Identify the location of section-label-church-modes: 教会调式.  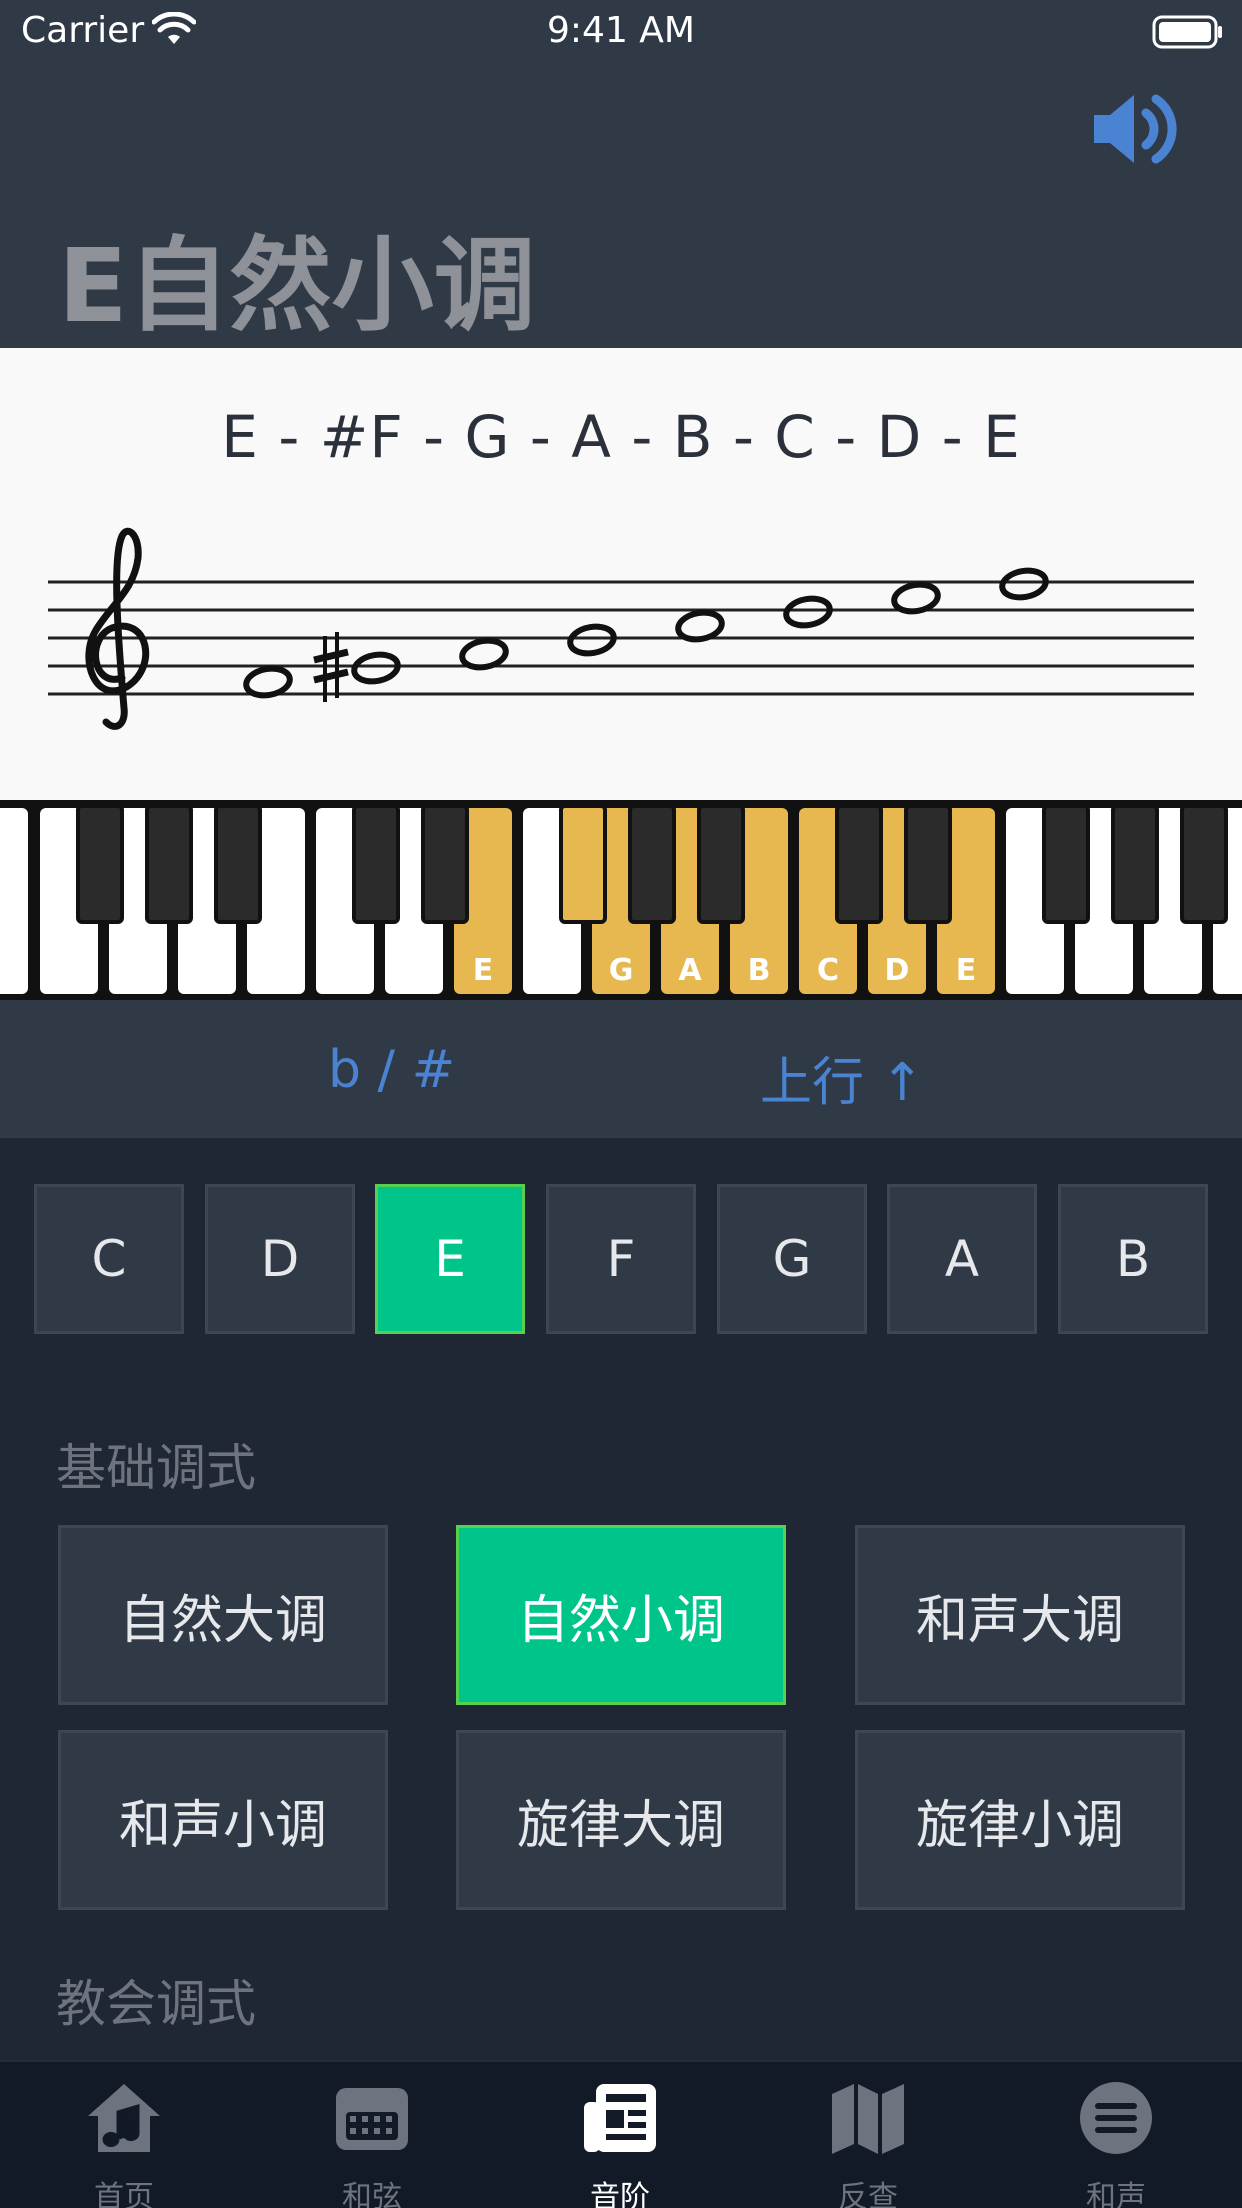
(156, 2004).